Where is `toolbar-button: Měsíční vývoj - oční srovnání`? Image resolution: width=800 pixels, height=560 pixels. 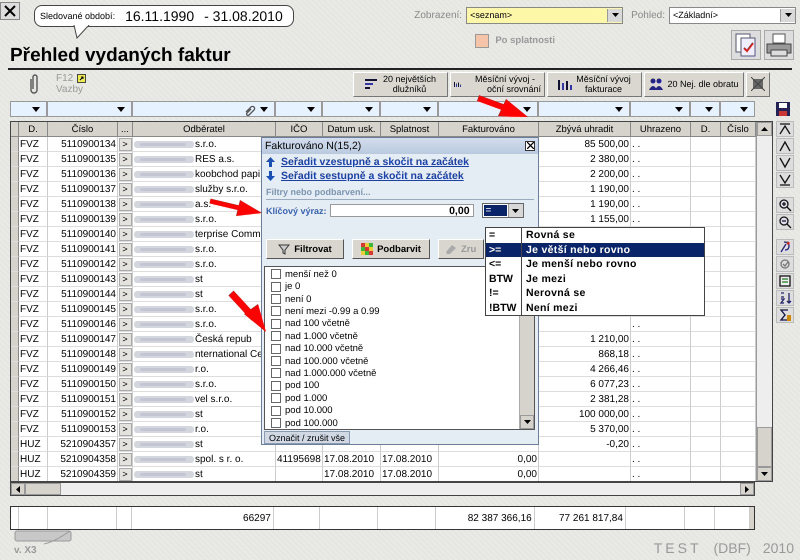
toolbar-button: Měsíční vývoj - oční srovnání is located at coordinates (497, 84).